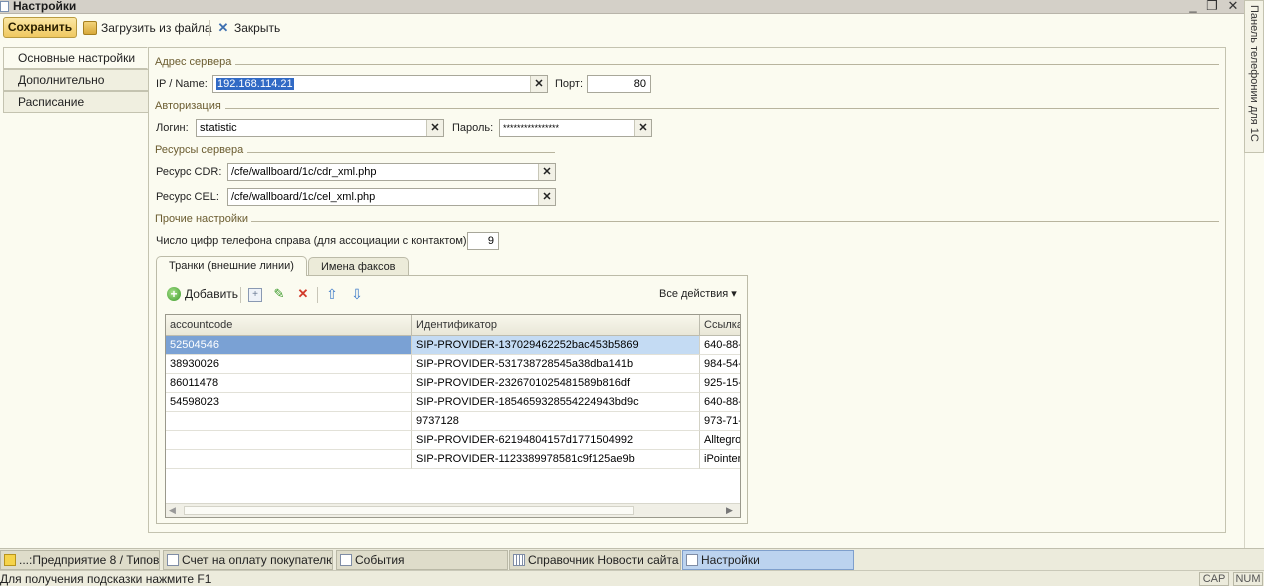 The height and width of the screenshot is (586, 1264). I want to click on task-label: Настройки, so click(730, 560).